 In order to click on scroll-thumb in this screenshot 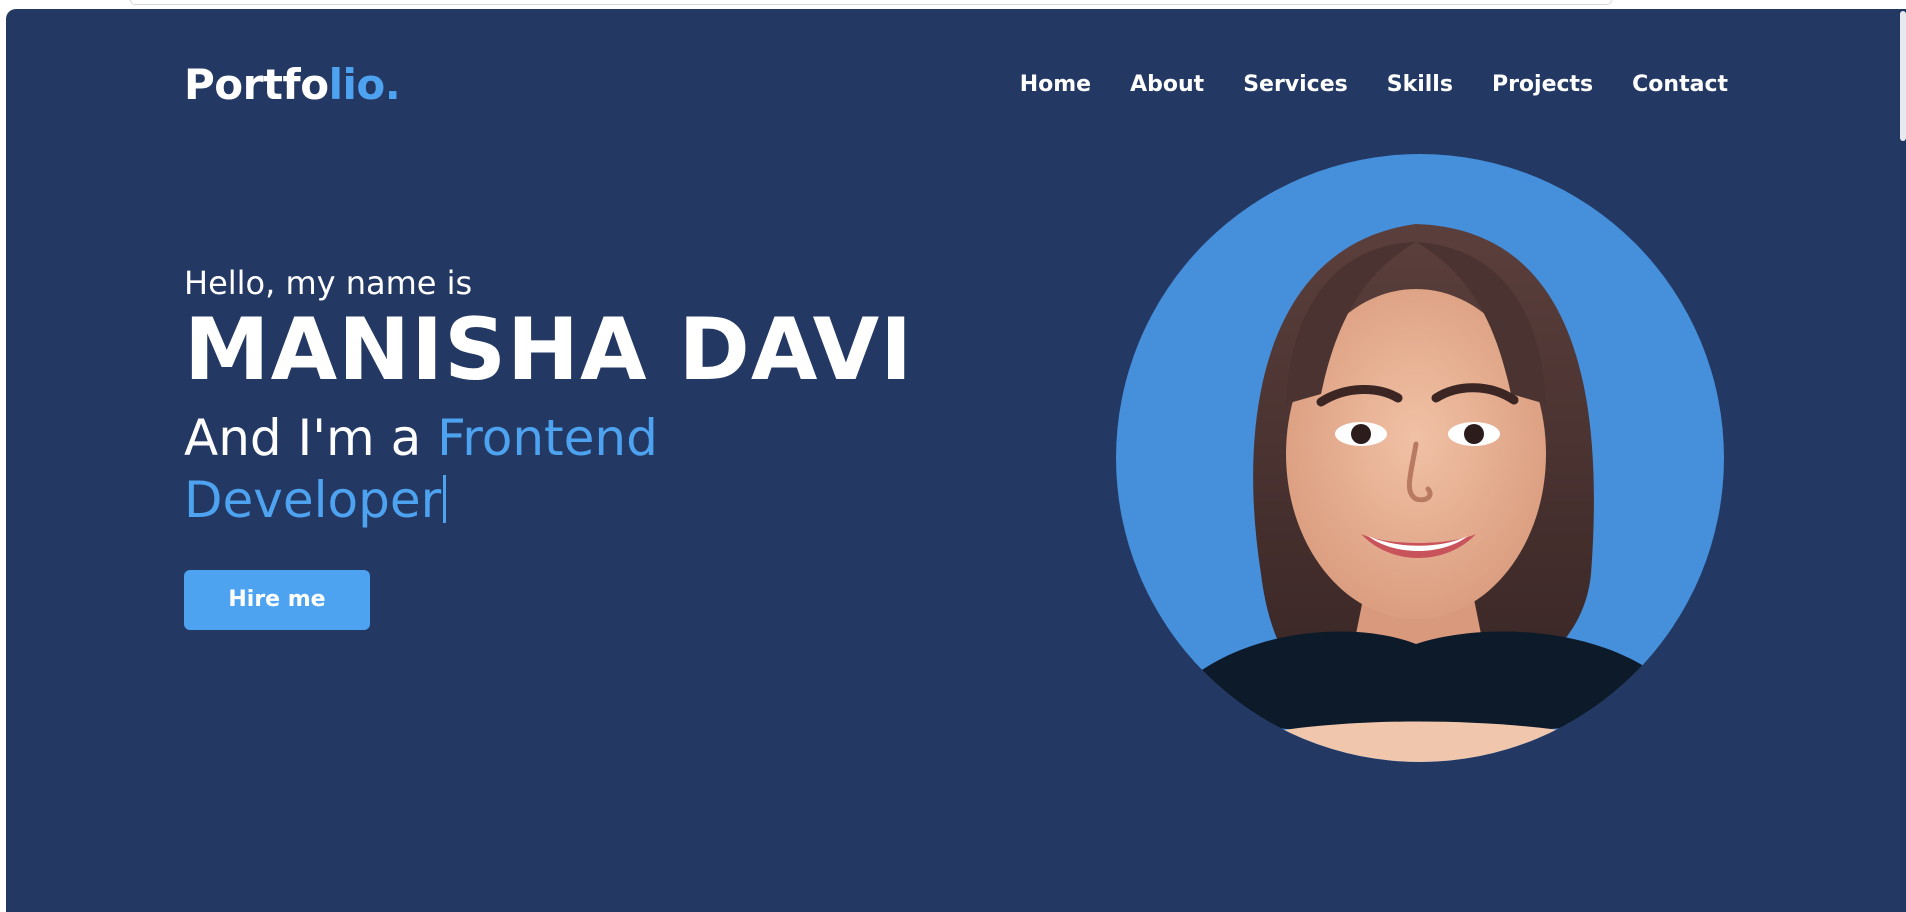, I will do `click(1903, 76)`.